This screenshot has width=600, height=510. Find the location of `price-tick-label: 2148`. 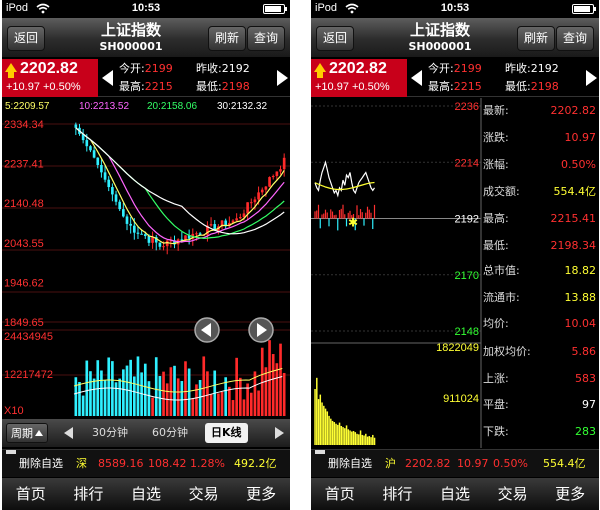

price-tick-label: 2148 is located at coordinates (467, 332).